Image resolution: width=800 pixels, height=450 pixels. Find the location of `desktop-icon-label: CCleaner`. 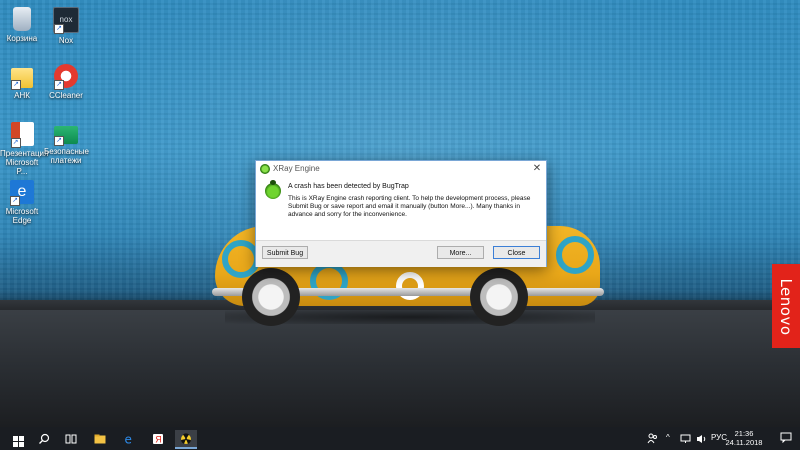

desktop-icon-label: CCleaner is located at coordinates (66, 95).